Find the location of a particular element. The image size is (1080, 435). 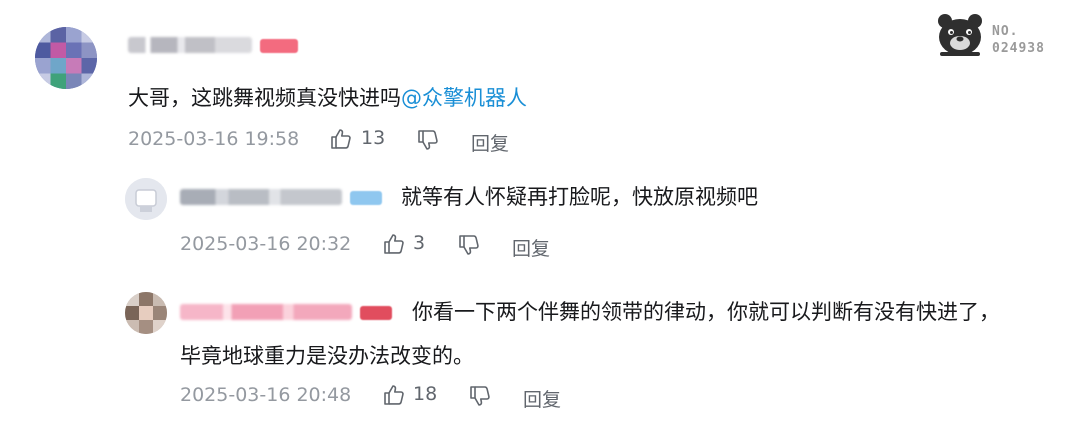

watermark-label: NO. is located at coordinates (1005, 31).